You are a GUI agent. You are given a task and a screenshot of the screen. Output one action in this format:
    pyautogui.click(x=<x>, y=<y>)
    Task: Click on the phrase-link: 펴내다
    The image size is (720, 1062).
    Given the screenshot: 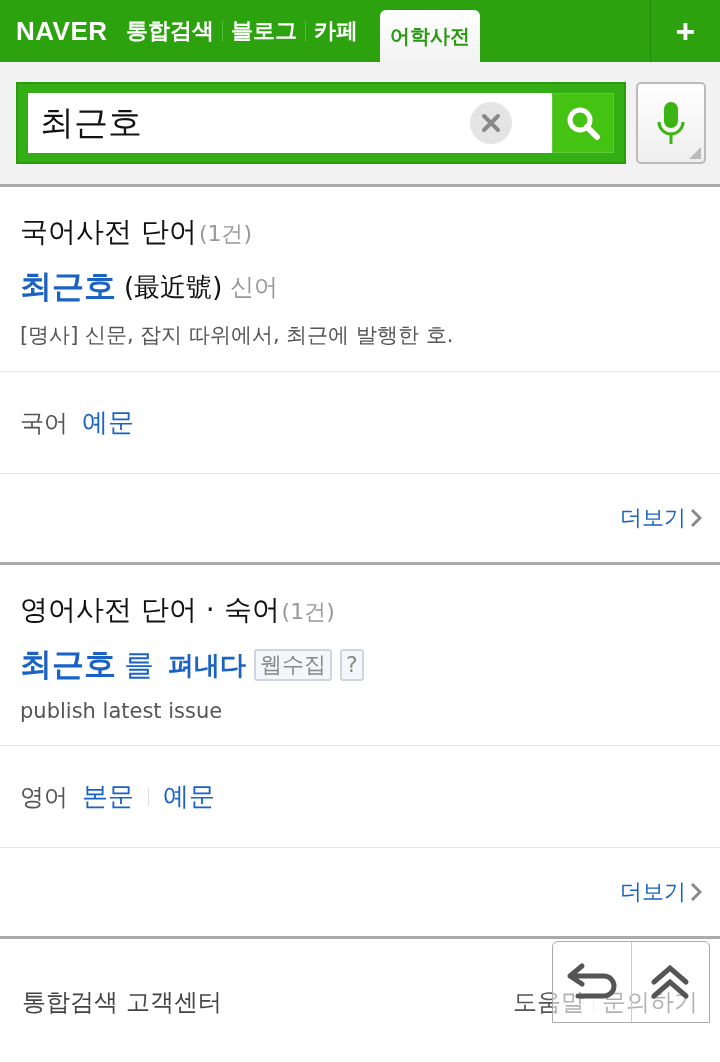 What is the action you would take?
    pyautogui.click(x=207, y=665)
    